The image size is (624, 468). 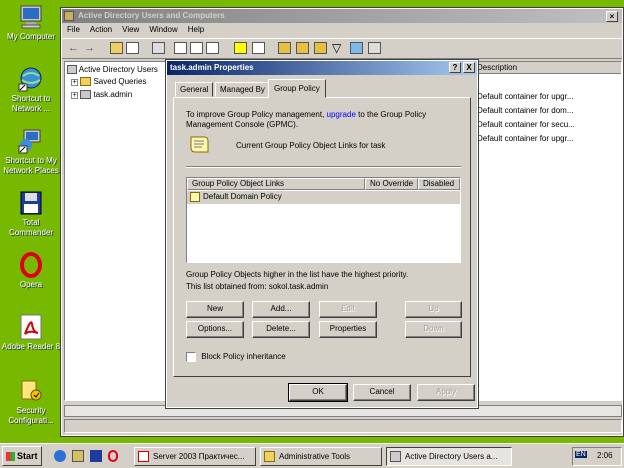 What do you see at coordinates (31, 17) in the screenshot?
I see `computer-icon` at bounding box center [31, 17].